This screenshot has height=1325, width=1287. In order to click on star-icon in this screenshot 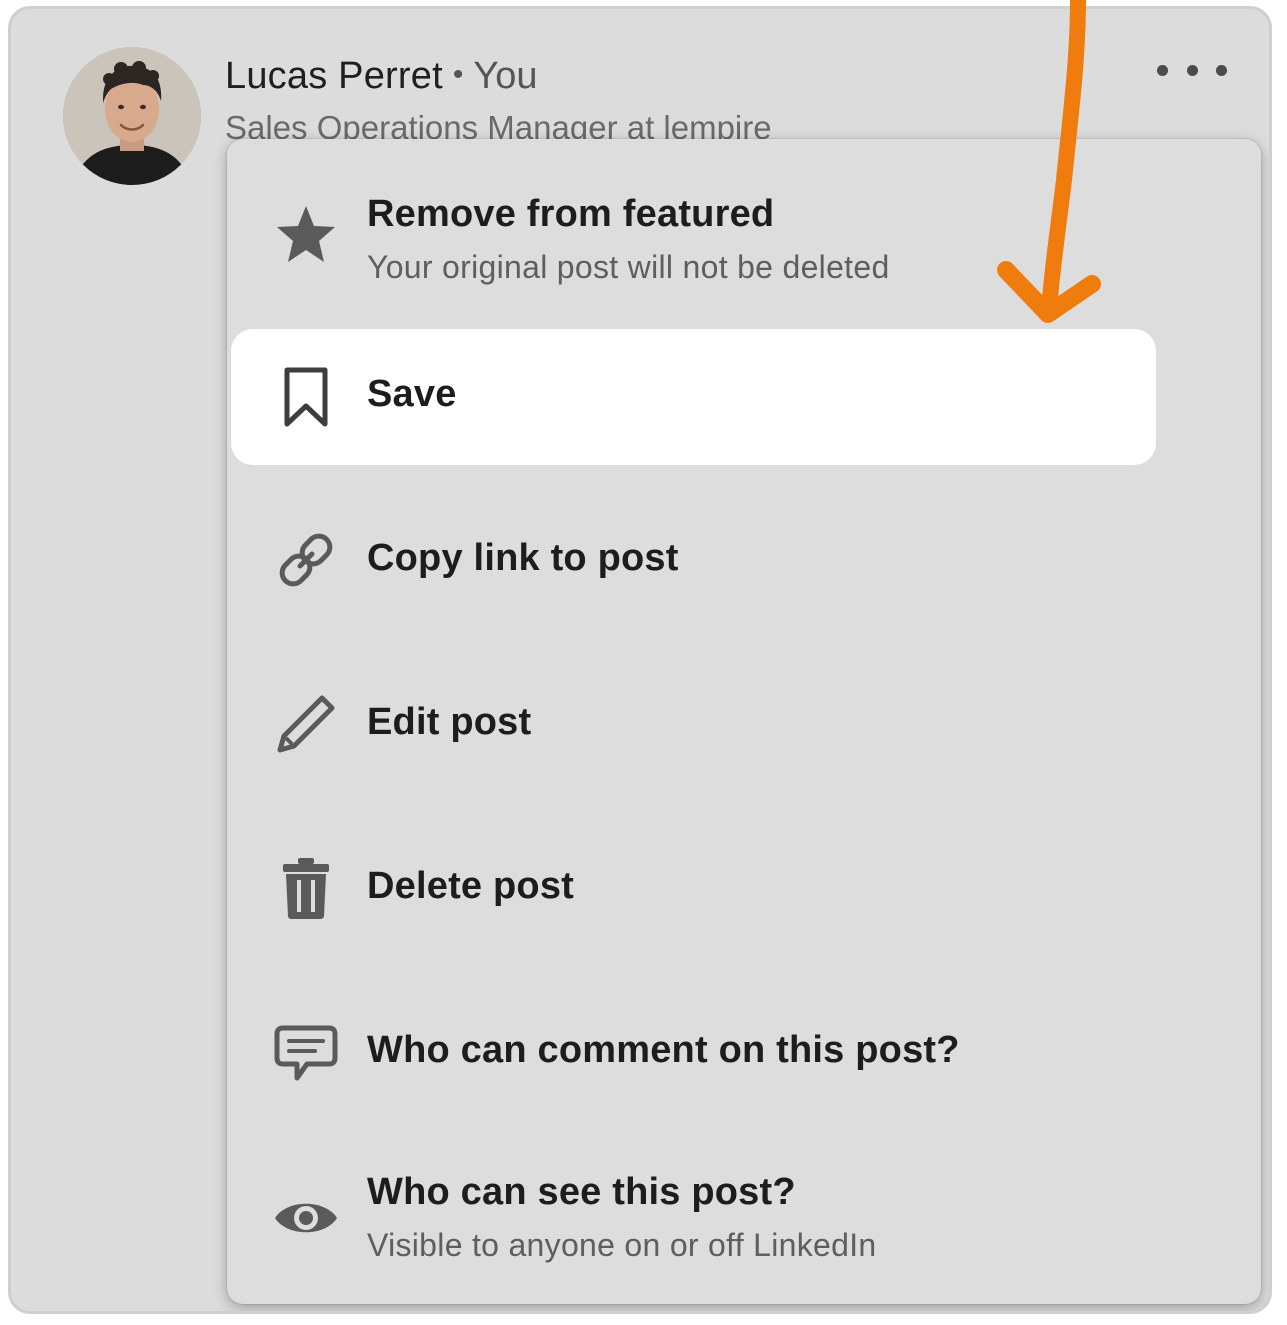, I will do `click(306, 234)`.